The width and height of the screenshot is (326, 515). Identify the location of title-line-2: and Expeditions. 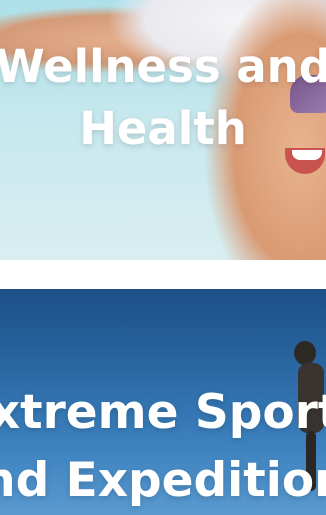
(163, 480).